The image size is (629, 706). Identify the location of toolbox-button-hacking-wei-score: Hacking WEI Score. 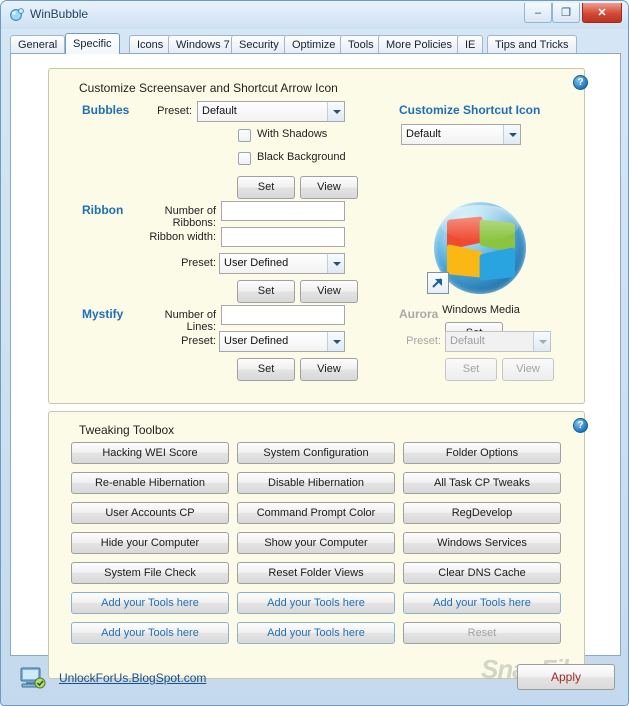
(150, 453).